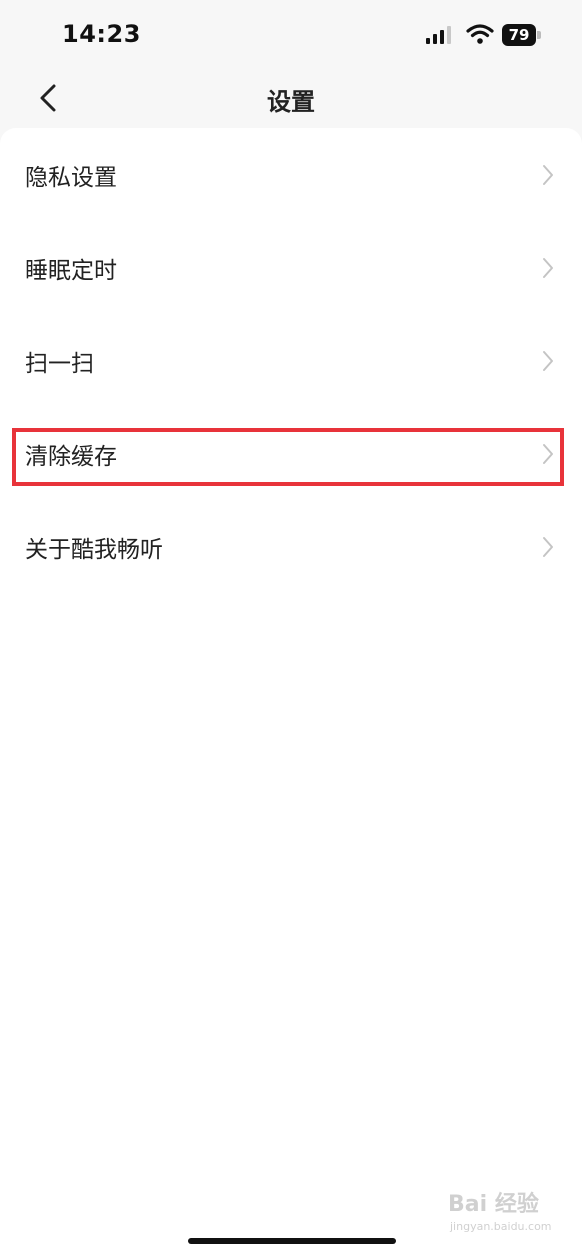 This screenshot has height=1244, width=582. What do you see at coordinates (291, 174) in the screenshot?
I see `settings-item-privacy: 隐私设置` at bounding box center [291, 174].